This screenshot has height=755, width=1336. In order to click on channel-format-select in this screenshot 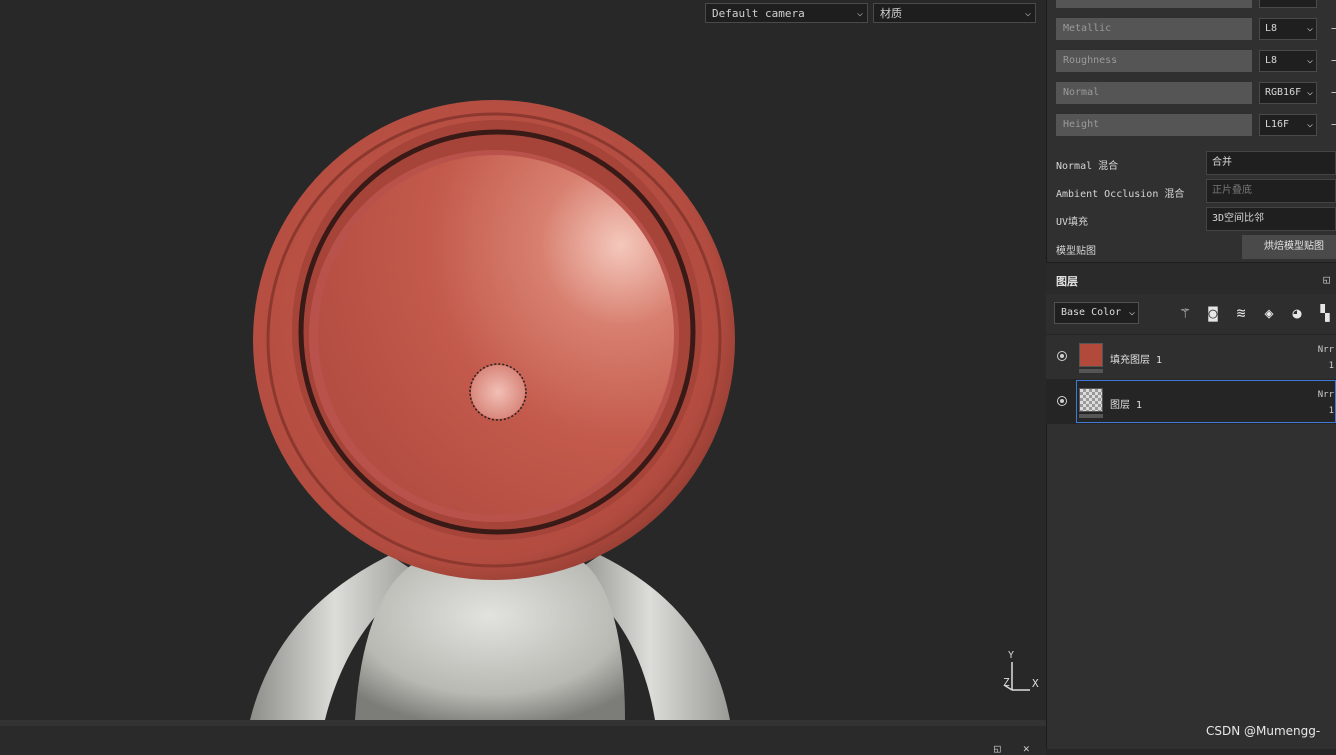, I will do `click(1288, 4)`.